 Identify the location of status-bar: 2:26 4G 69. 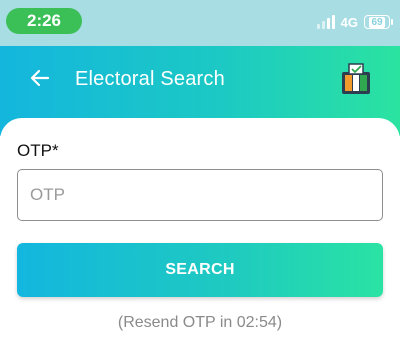
(200, 23).